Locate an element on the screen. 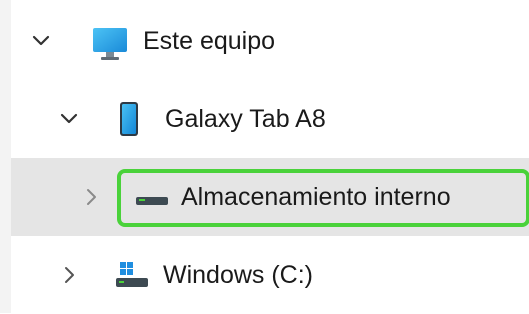 The image size is (529, 314). tree-item-label: Windows (C:) is located at coordinates (238, 274).